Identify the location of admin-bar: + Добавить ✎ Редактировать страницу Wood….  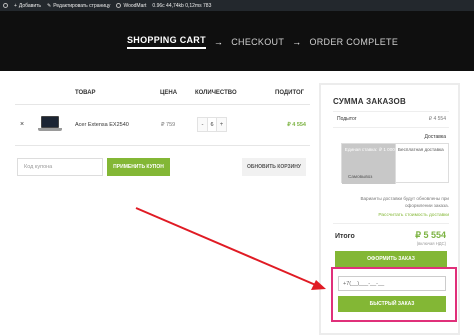
(237, 5).